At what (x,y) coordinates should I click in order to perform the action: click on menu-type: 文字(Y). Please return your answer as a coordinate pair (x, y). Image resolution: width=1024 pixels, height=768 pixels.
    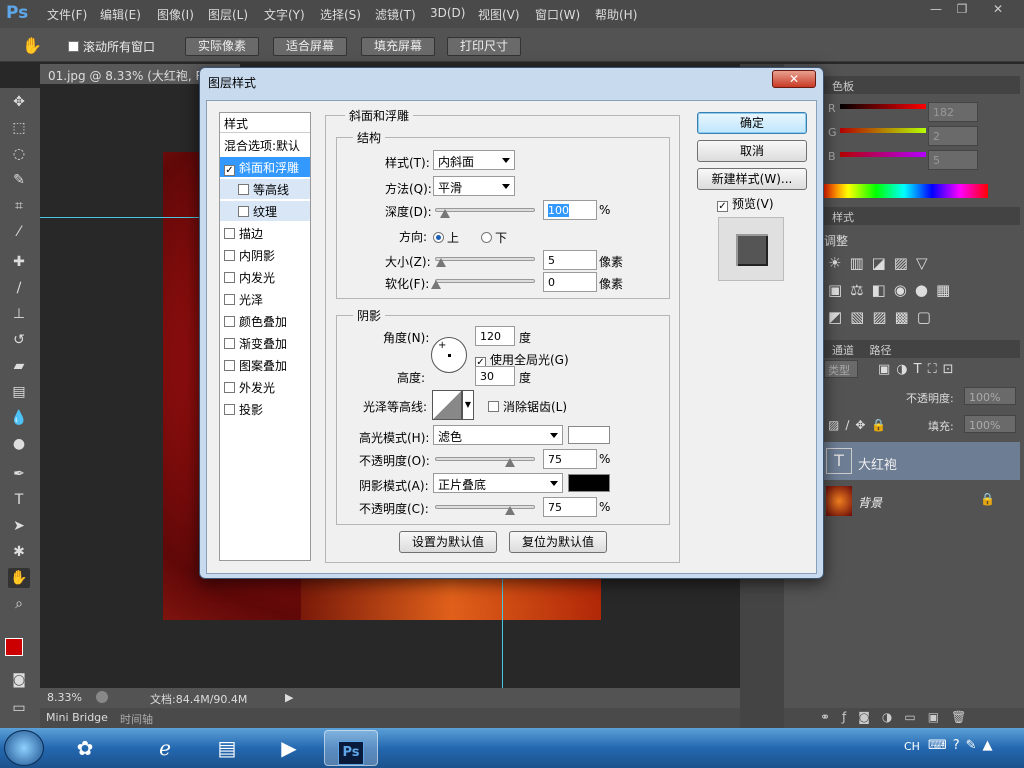
    Looking at the image, I should click on (284, 14).